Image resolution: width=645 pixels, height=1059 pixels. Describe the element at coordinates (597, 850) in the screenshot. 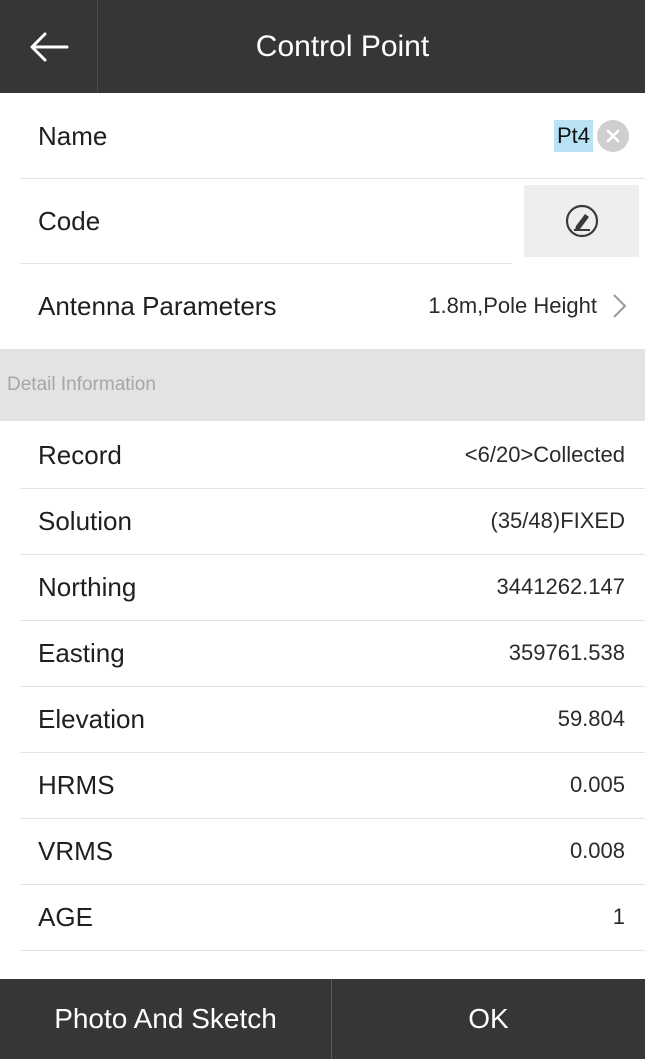

I see `detail-value: 0.008` at that location.